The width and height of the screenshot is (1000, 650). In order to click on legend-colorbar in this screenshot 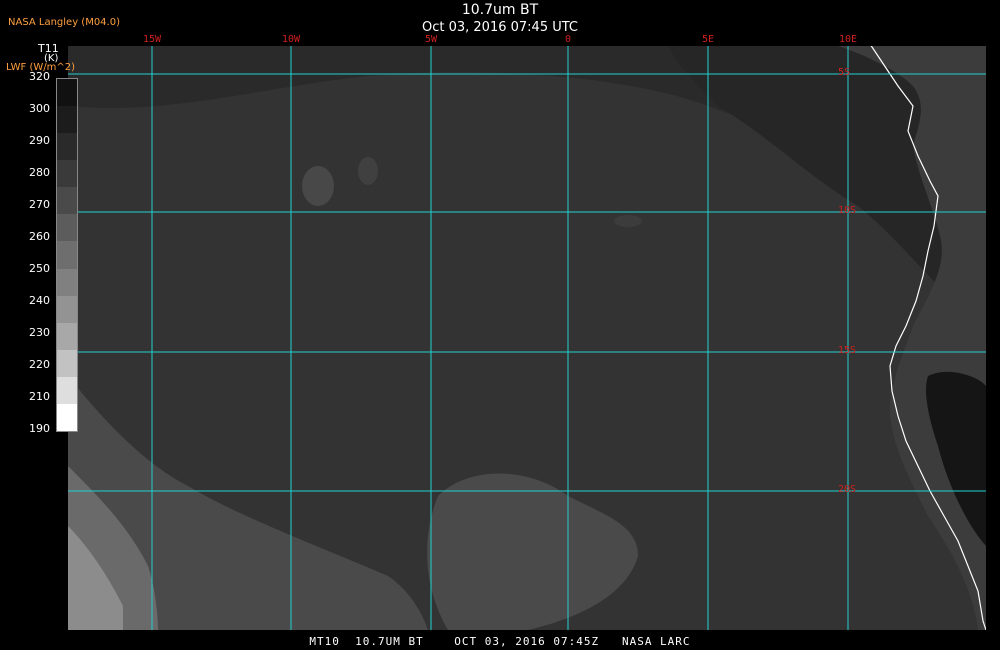, I will do `click(67, 255)`.